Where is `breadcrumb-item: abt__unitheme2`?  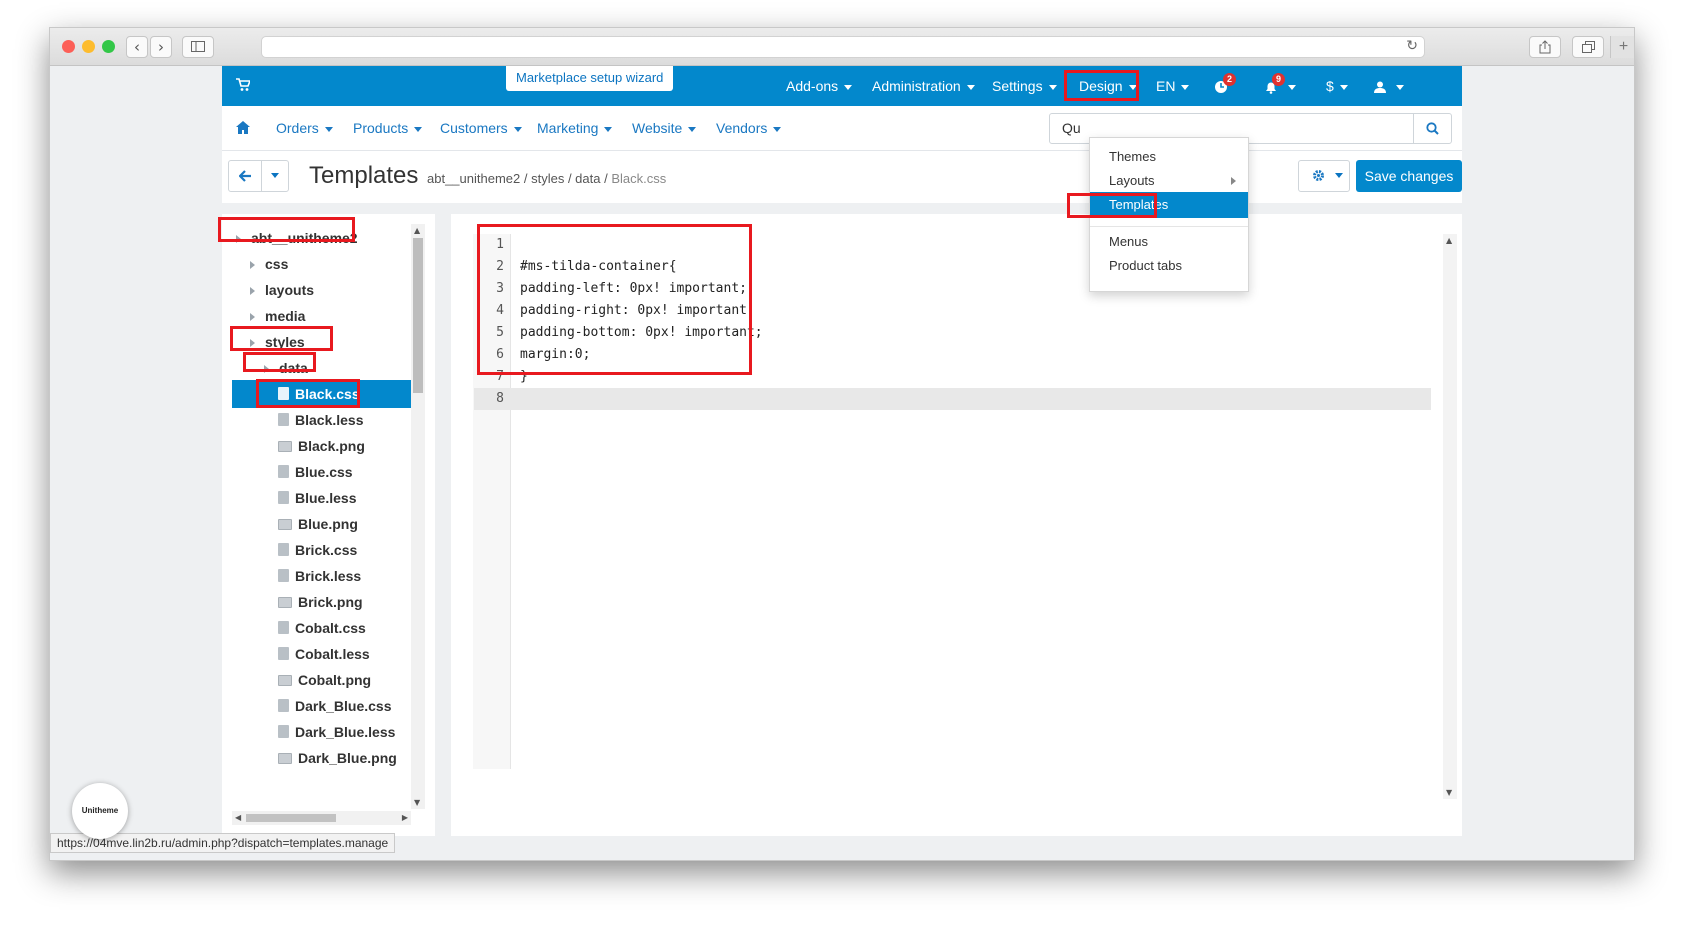 breadcrumb-item: abt__unitheme2 is located at coordinates (473, 178).